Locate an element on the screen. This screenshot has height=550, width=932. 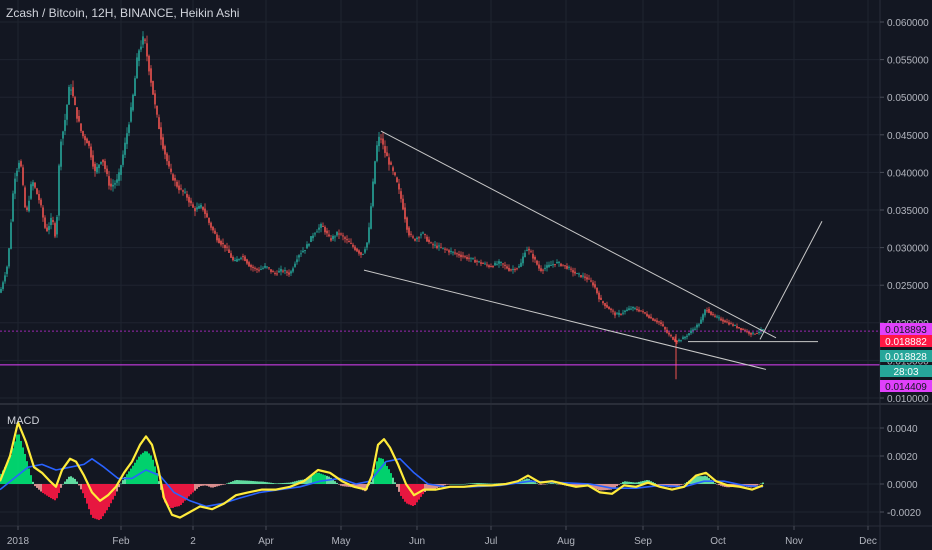
price-tick-label: 0.045000 is located at coordinates (908, 136).